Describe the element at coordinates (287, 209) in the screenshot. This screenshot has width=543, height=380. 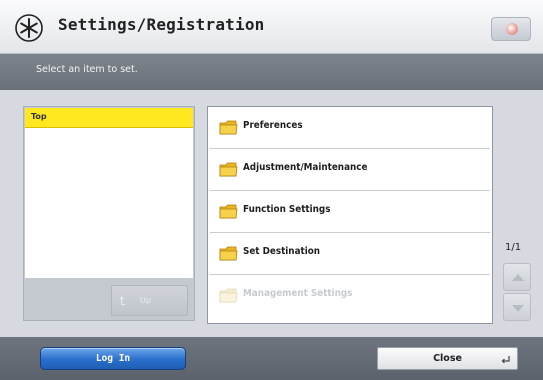
I see `list-item-label: Function Settings` at that location.